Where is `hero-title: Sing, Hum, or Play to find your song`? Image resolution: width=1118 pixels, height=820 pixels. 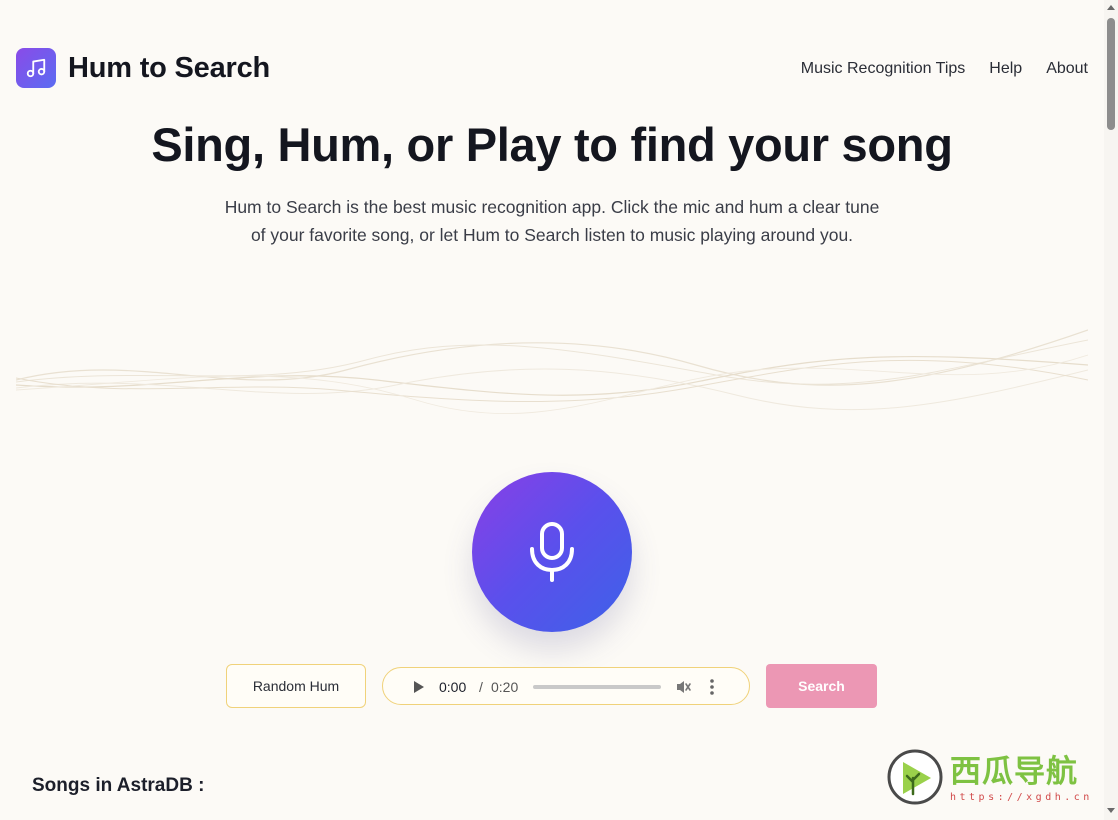 hero-title: Sing, Hum, or Play to find your song is located at coordinates (552, 144).